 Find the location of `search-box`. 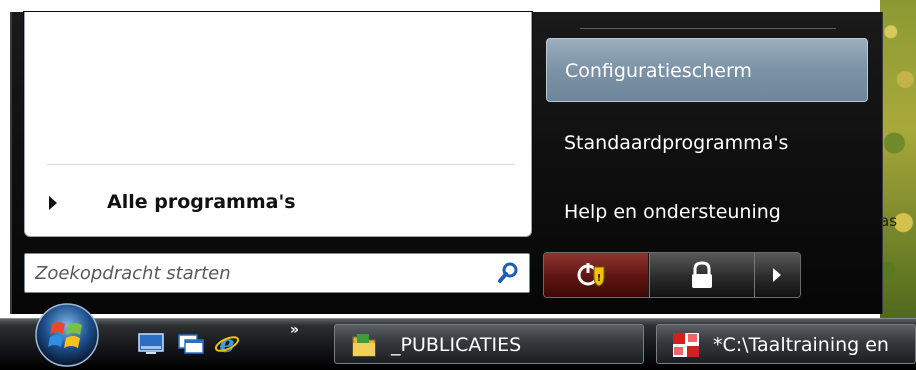

search-box is located at coordinates (277, 273).